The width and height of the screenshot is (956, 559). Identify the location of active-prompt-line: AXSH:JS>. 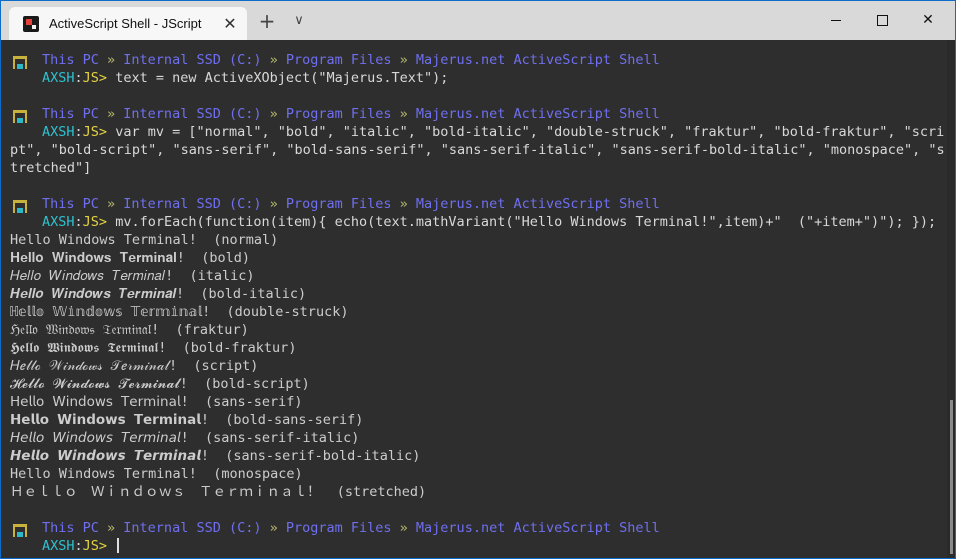
(478, 546).